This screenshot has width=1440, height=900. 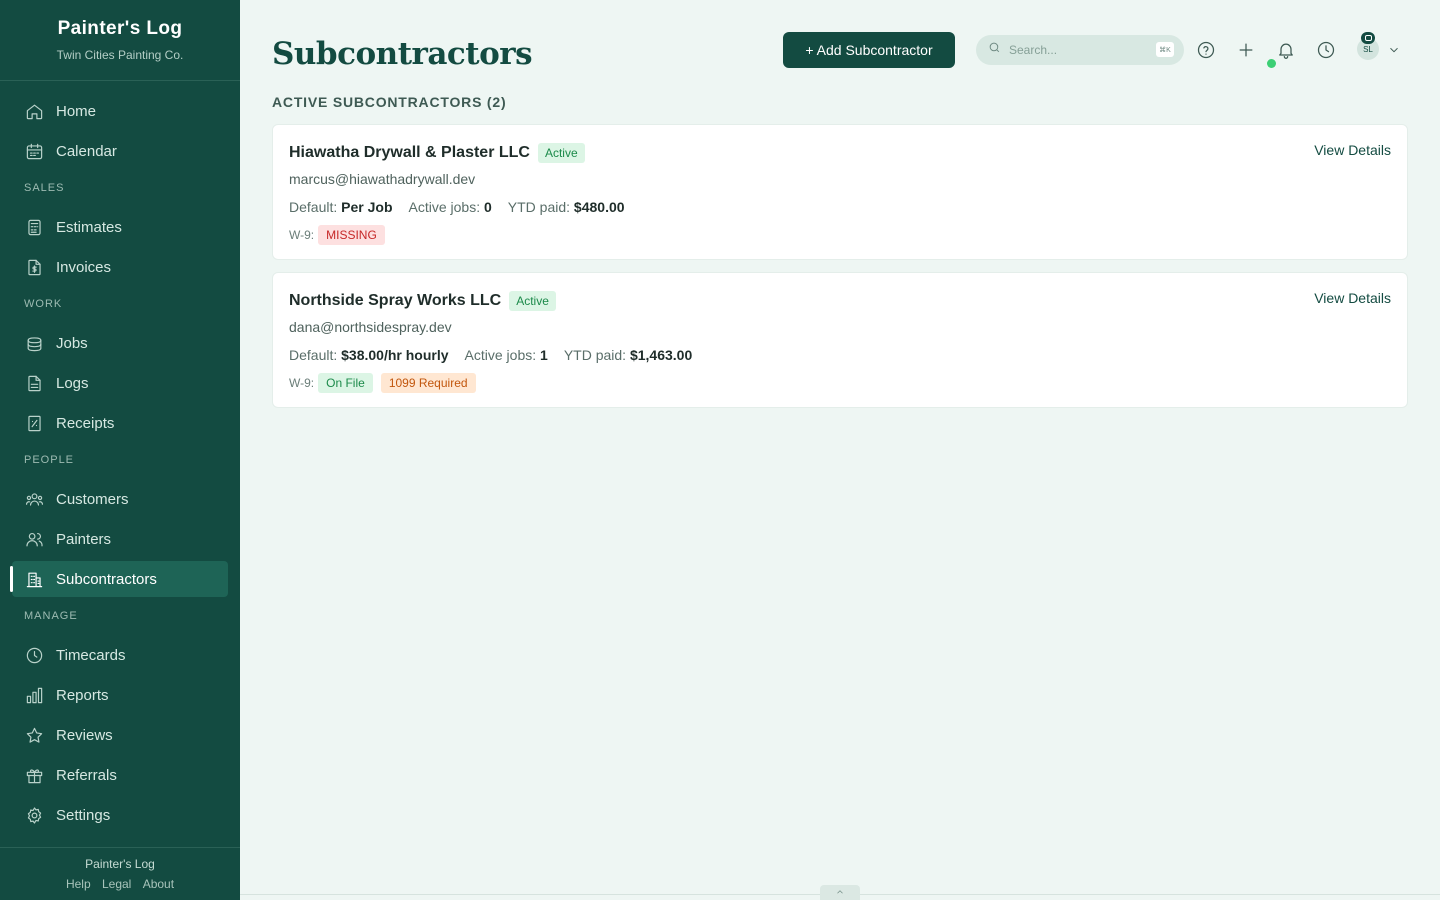 I want to click on page-title: Subcontractors, so click(x=402, y=54).